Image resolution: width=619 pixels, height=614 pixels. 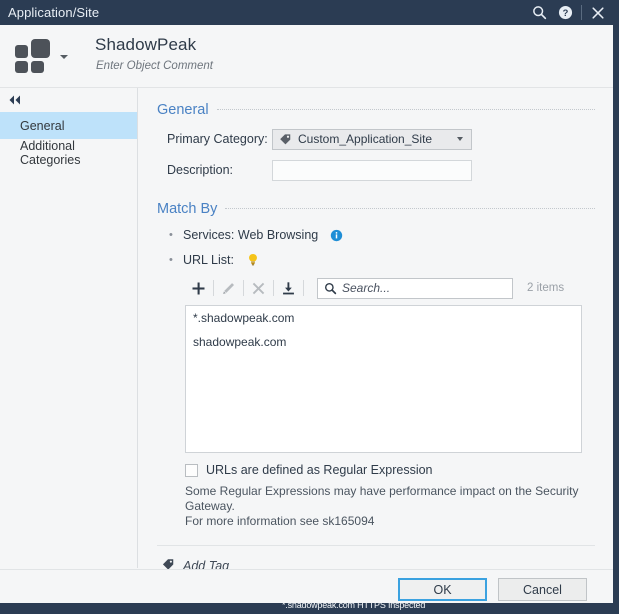 What do you see at coordinates (208, 260) in the screenshot?
I see `url-list-label: URL List:` at bounding box center [208, 260].